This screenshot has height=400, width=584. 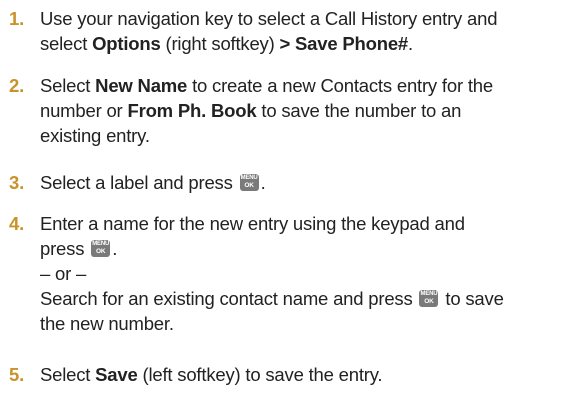 I want to click on step-line: Select a label and press MENU OK., so click(x=153, y=182).